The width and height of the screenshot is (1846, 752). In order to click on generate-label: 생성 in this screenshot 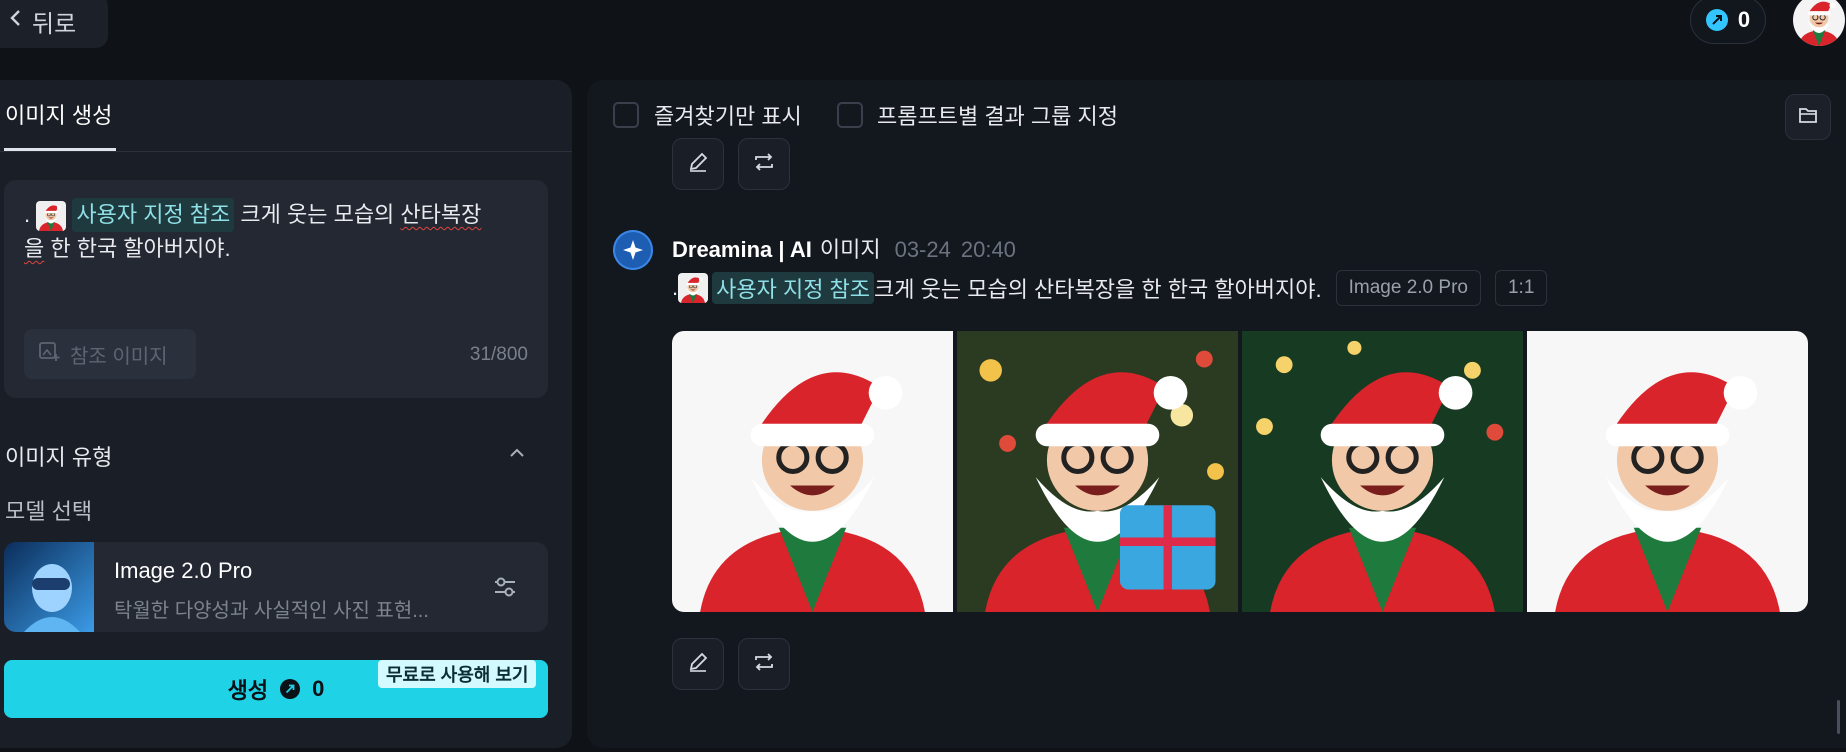, I will do `click(248, 690)`.